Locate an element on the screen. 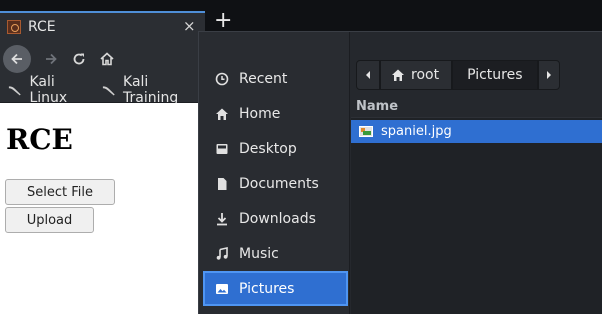 This screenshot has width=602, height=314. clock-icon is located at coordinates (222, 79).